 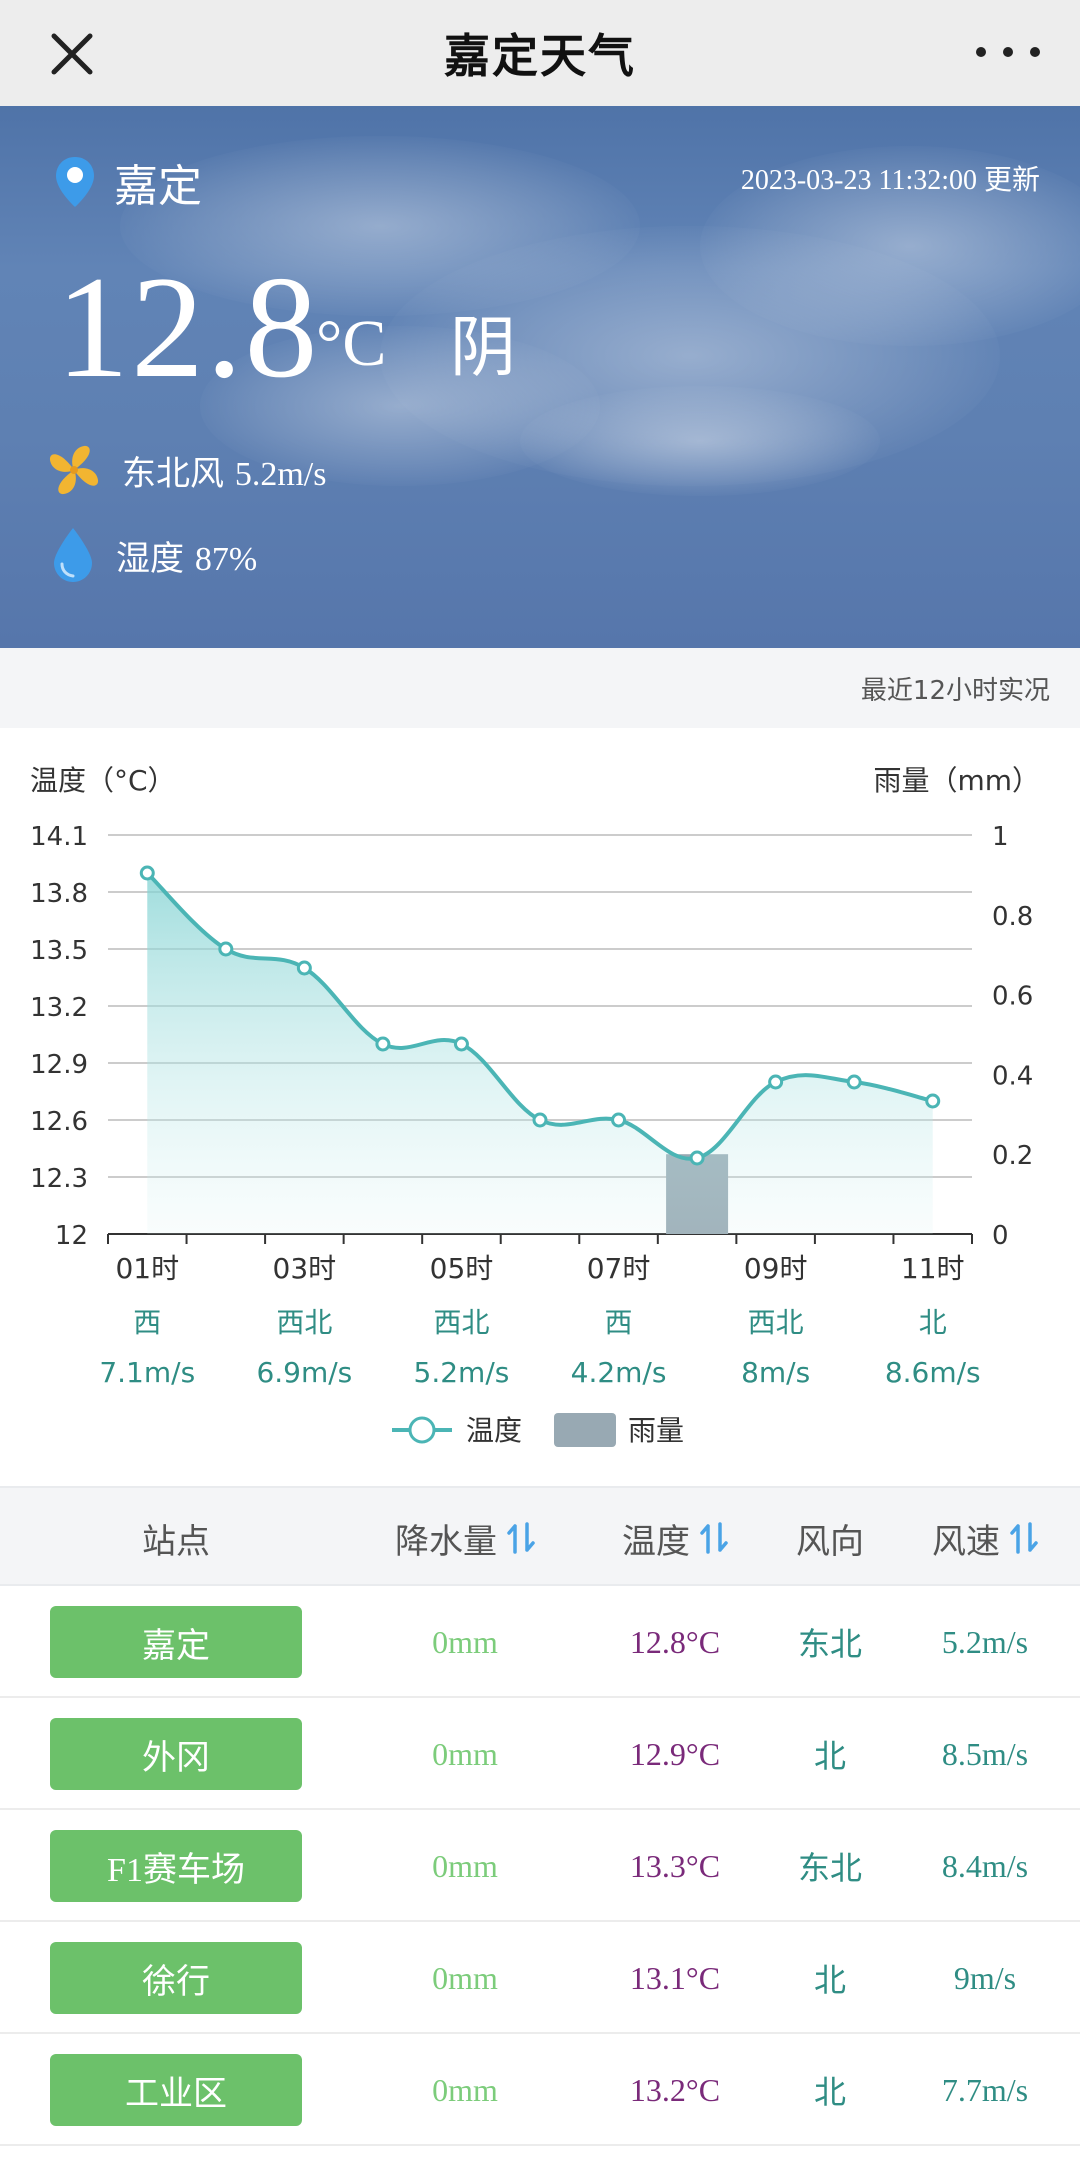 What do you see at coordinates (176, 1754) in the screenshot?
I see `station-button: 外冈` at bounding box center [176, 1754].